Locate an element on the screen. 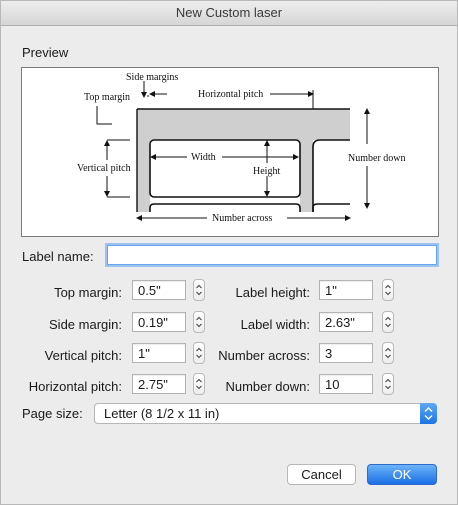 The height and width of the screenshot is (505, 458). page-size-select: Letter (8 1/2 x 11 in) is located at coordinates (265, 413).